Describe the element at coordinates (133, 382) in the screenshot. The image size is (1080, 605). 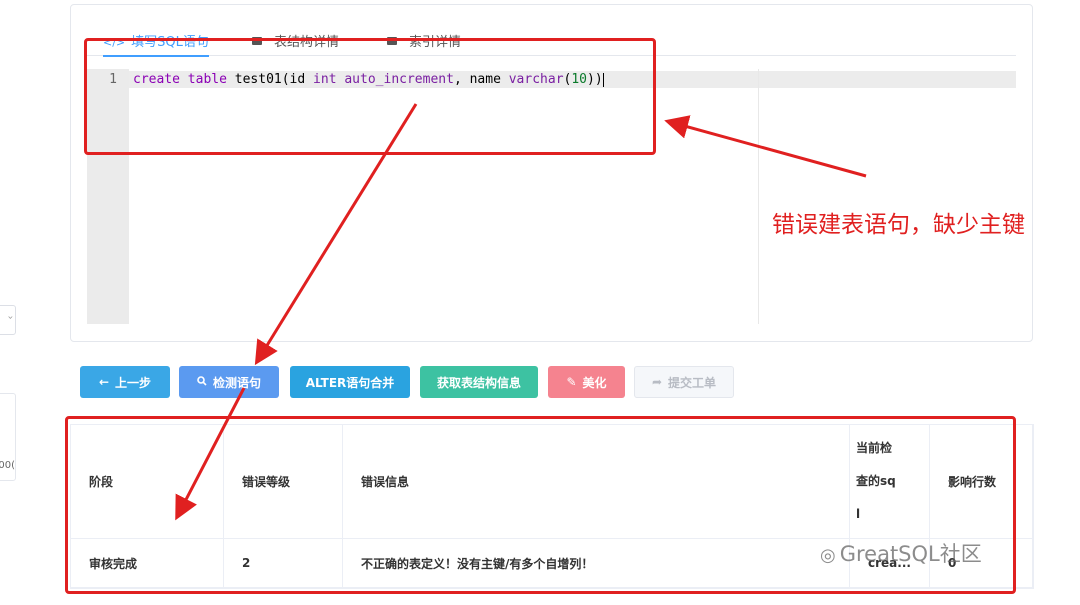
I see `button-label: 上一步` at that location.